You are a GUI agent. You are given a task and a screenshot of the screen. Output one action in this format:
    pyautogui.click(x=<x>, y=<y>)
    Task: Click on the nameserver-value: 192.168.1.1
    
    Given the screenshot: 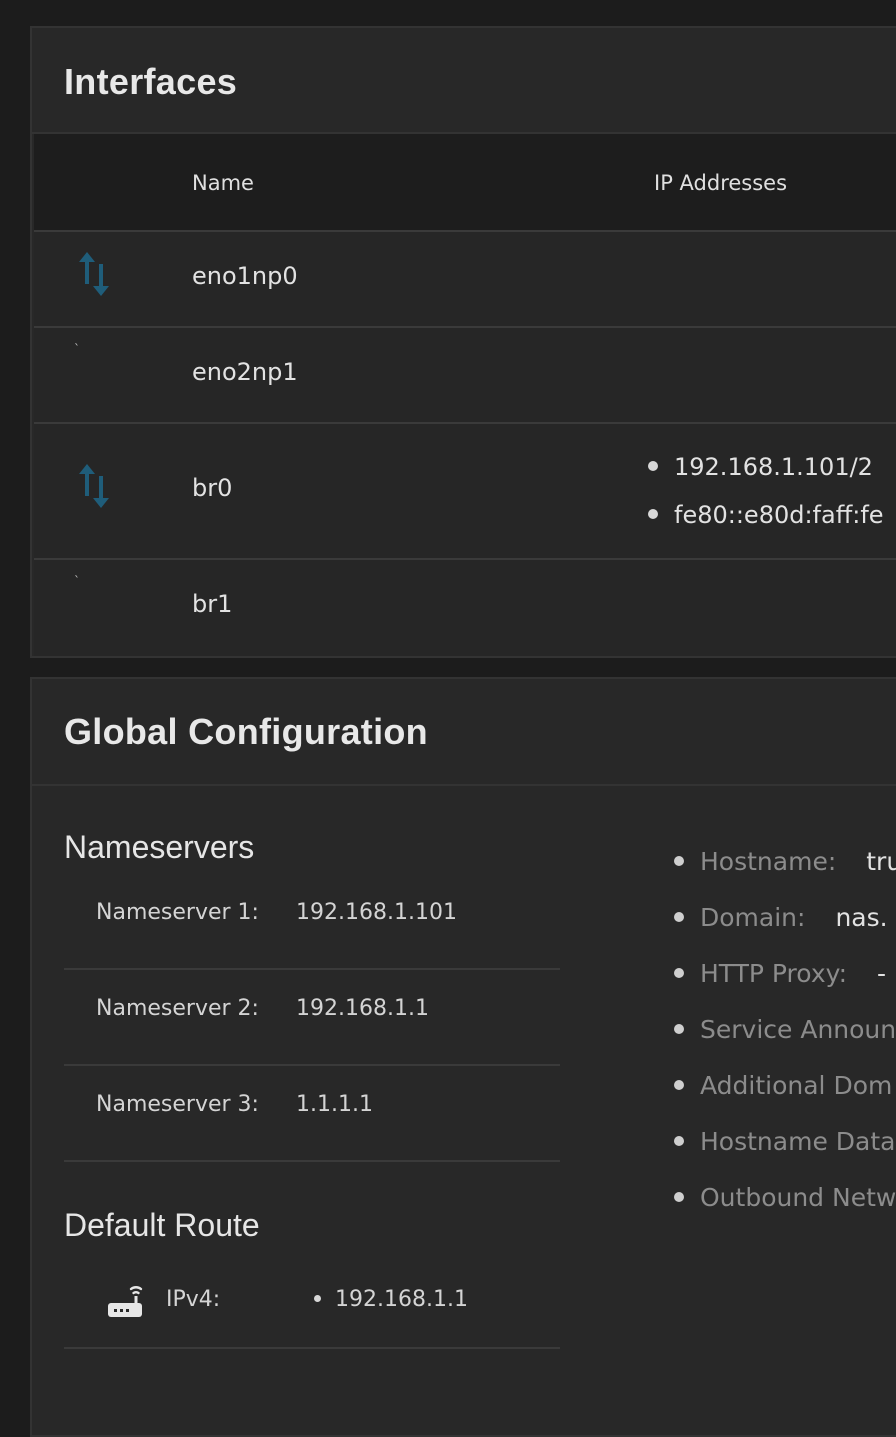 What is the action you would take?
    pyautogui.click(x=362, y=1008)
    